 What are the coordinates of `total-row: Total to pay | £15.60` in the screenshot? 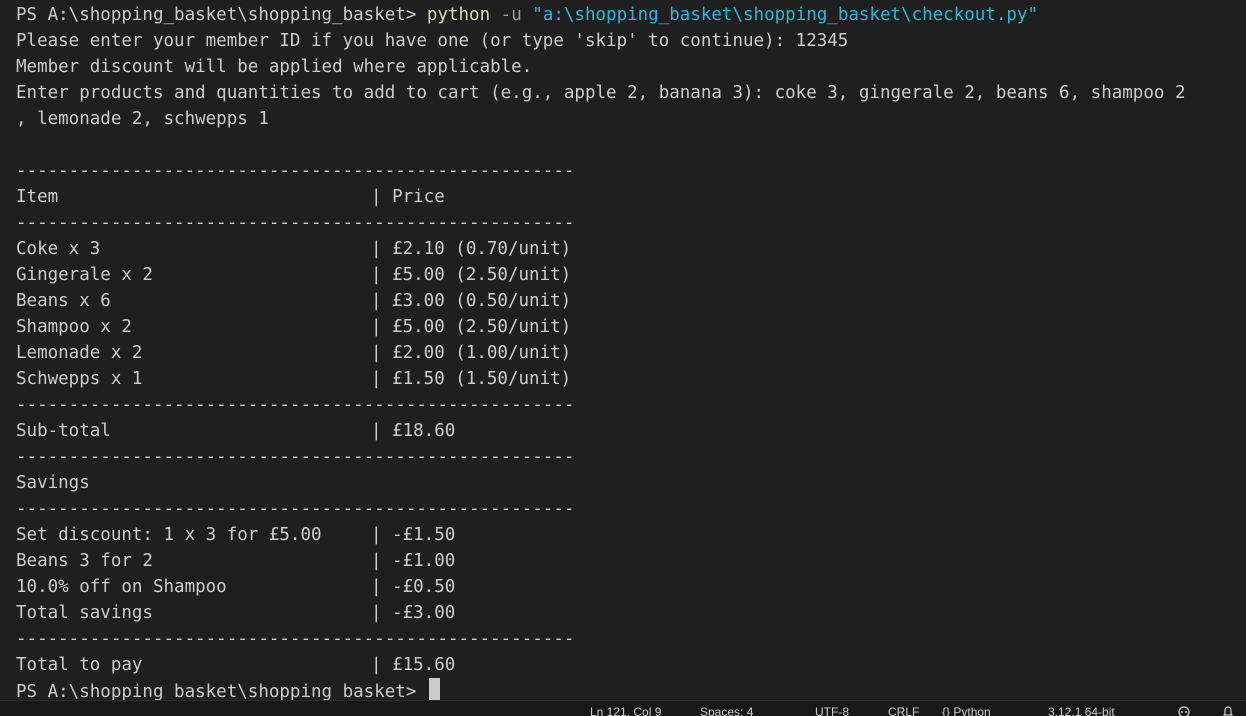 It's located at (235, 665).